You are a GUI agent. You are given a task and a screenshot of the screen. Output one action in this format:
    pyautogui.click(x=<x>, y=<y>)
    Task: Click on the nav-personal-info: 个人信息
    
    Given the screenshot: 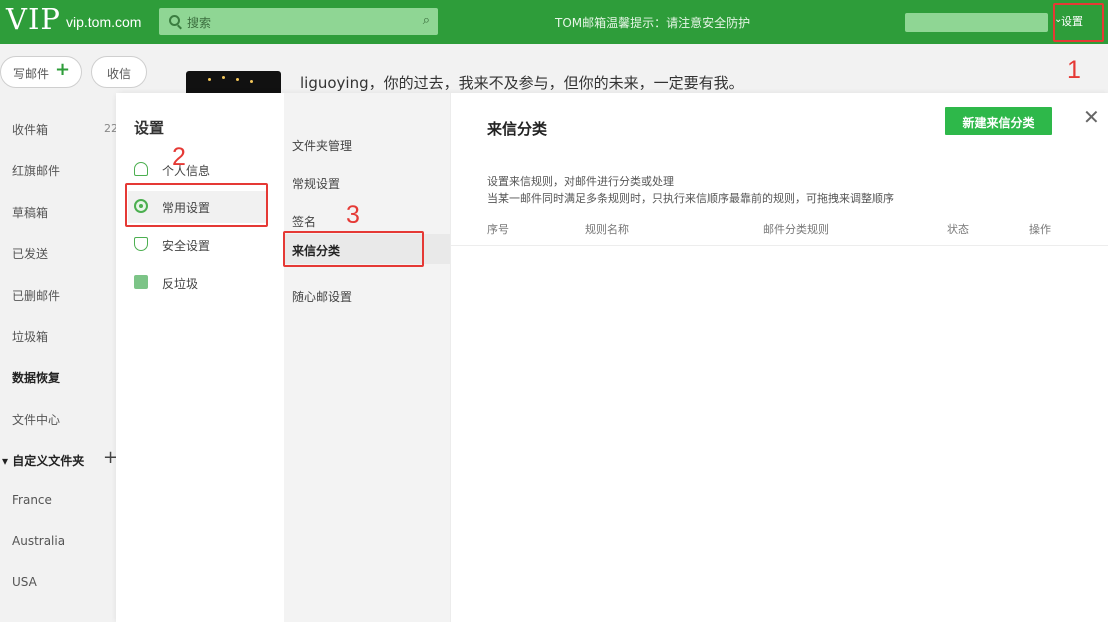 What is the action you would take?
    pyautogui.click(x=198, y=170)
    